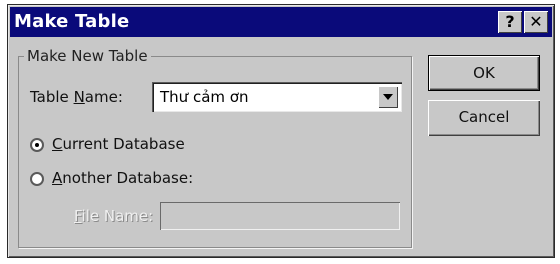 Image resolution: width=560 pixels, height=264 pixels. I want to click on file-name-text: ile Name:, so click(117, 216).